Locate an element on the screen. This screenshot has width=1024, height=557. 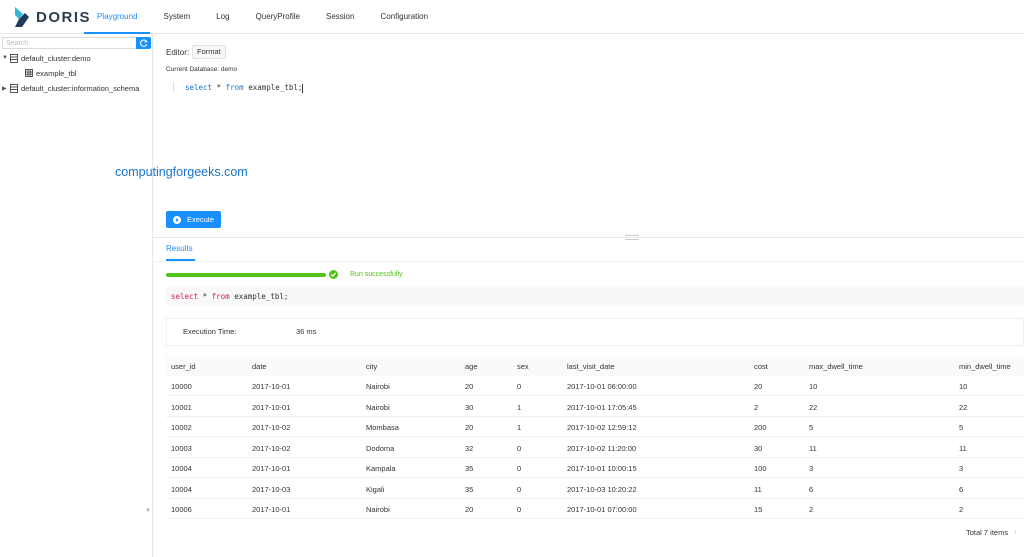
table-cell: 2017-10-03 10:20:22 is located at coordinates (602, 489).